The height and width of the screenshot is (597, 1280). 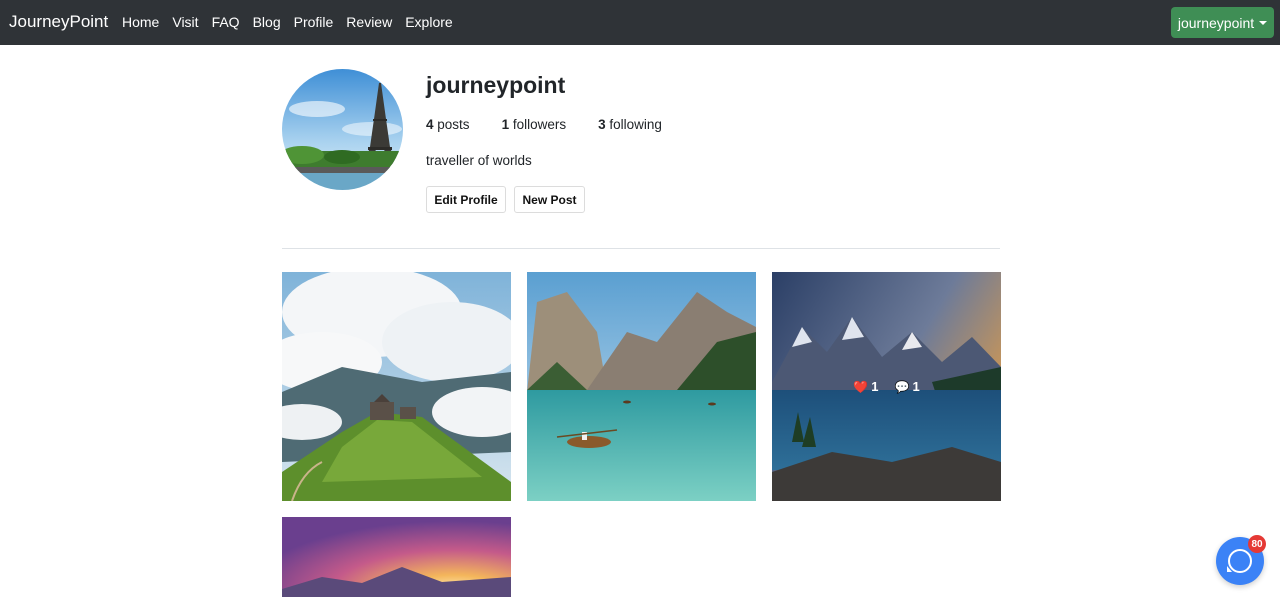 I want to click on profile-username: journeypoint, so click(x=496, y=85).